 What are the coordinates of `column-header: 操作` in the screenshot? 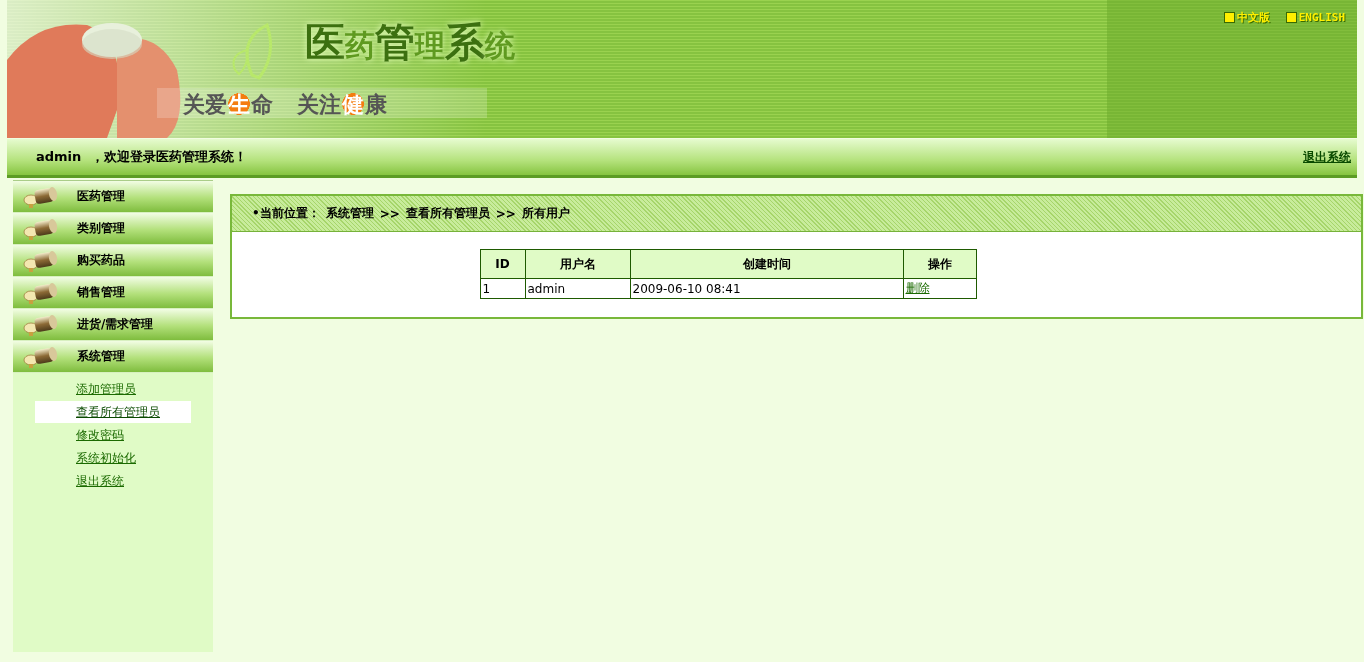 It's located at (939, 264).